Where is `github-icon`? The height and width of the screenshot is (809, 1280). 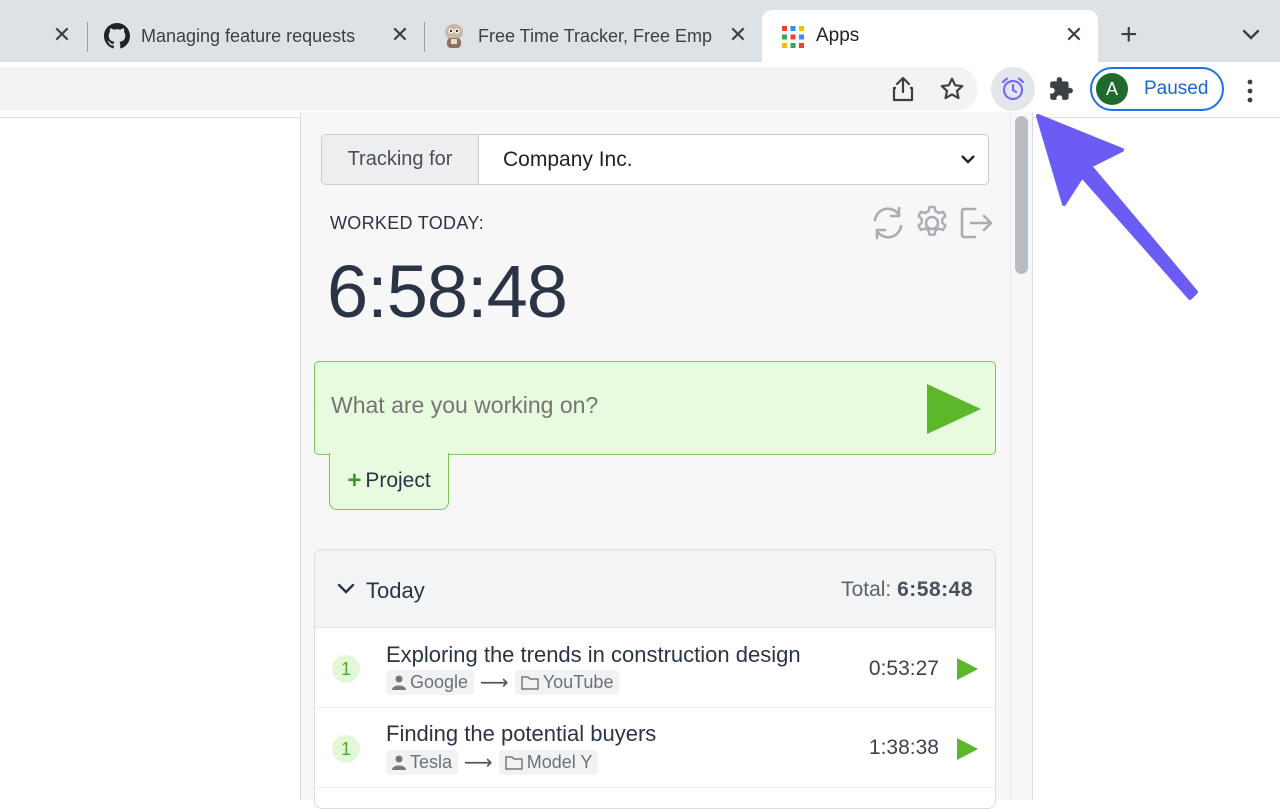 github-icon is located at coordinates (117, 36).